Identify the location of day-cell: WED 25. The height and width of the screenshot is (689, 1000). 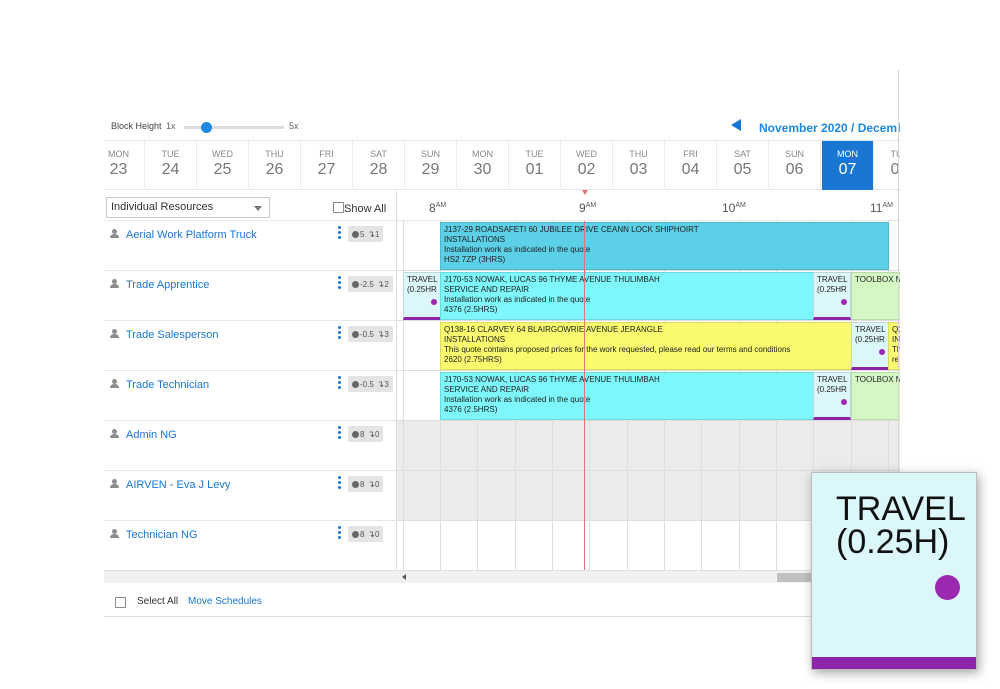
(223, 165).